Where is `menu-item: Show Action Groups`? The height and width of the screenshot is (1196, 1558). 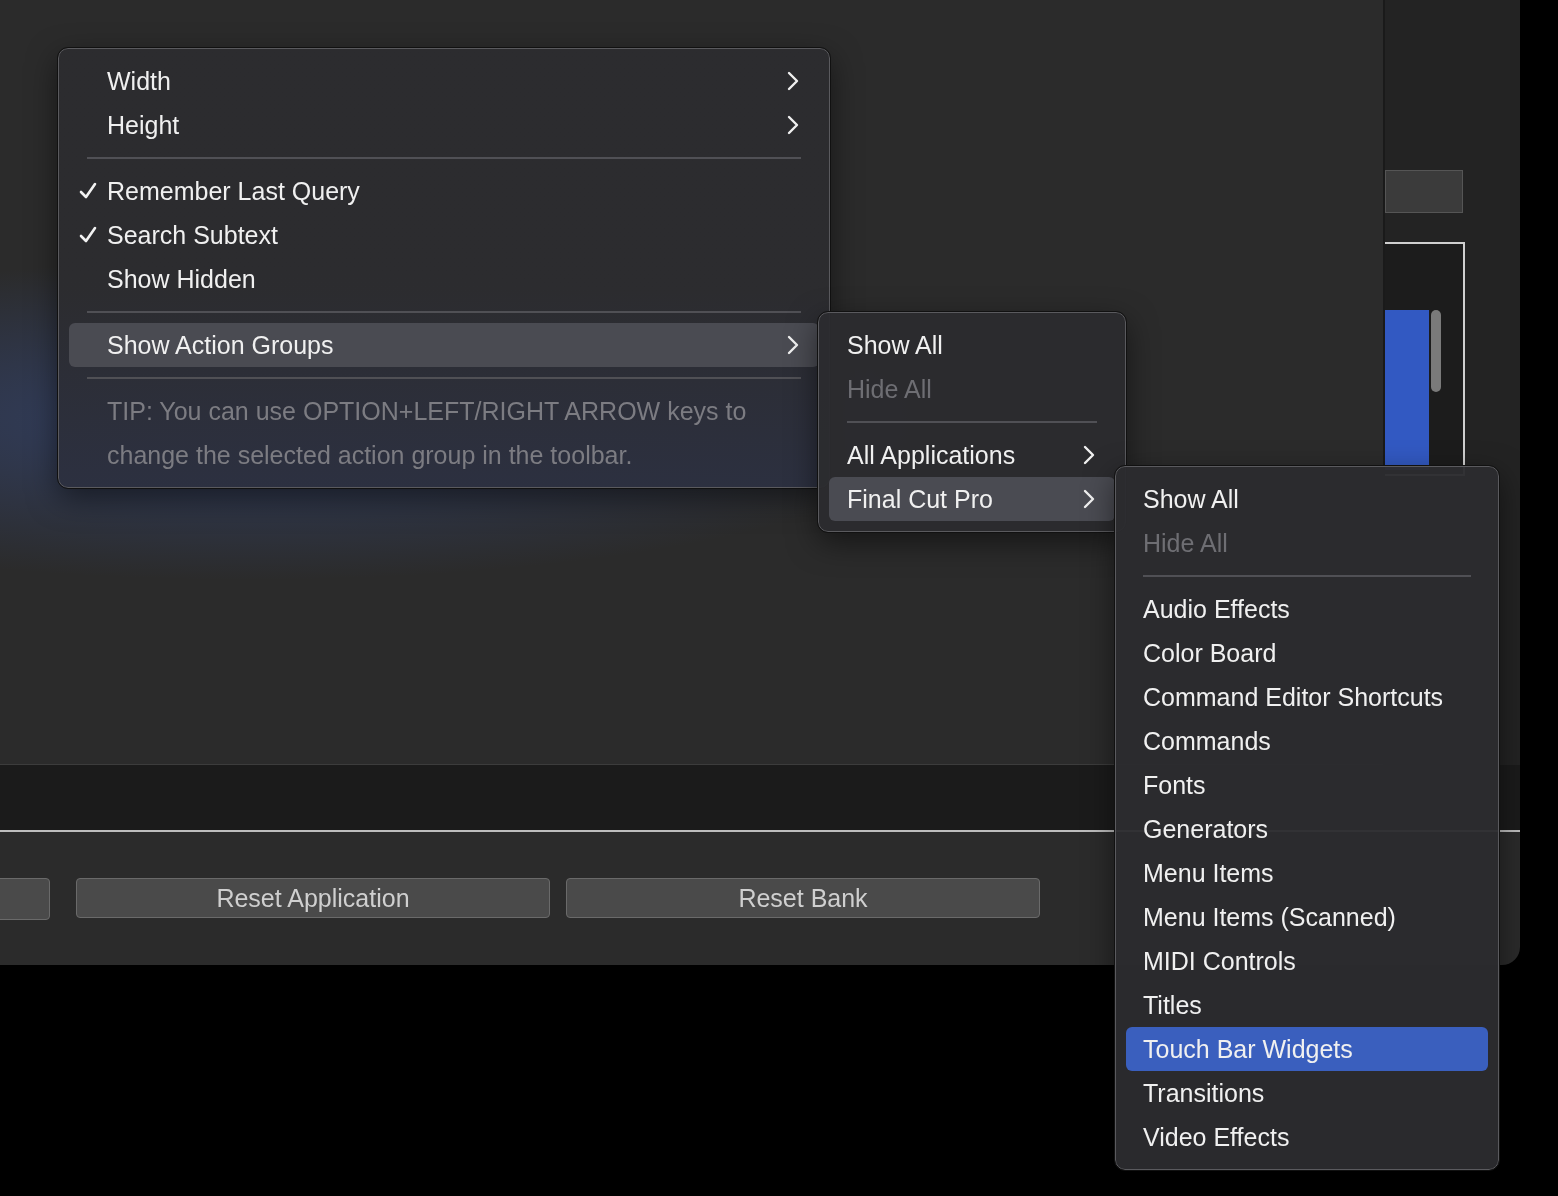
menu-item: Show Action Groups is located at coordinates (444, 345).